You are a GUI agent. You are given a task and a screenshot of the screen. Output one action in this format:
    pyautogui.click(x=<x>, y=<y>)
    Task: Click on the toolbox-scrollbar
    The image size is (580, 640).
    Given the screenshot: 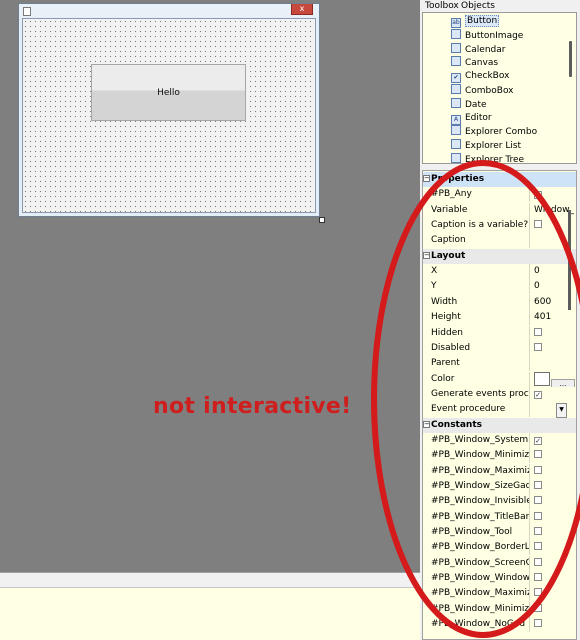 What is the action you would take?
    pyautogui.click(x=570, y=59)
    